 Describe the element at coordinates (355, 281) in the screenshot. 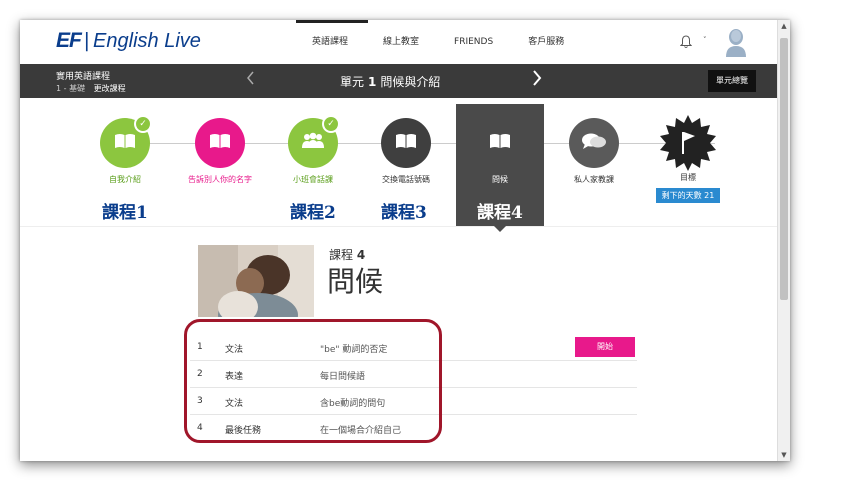

I see `lesson-title: 問候` at that location.